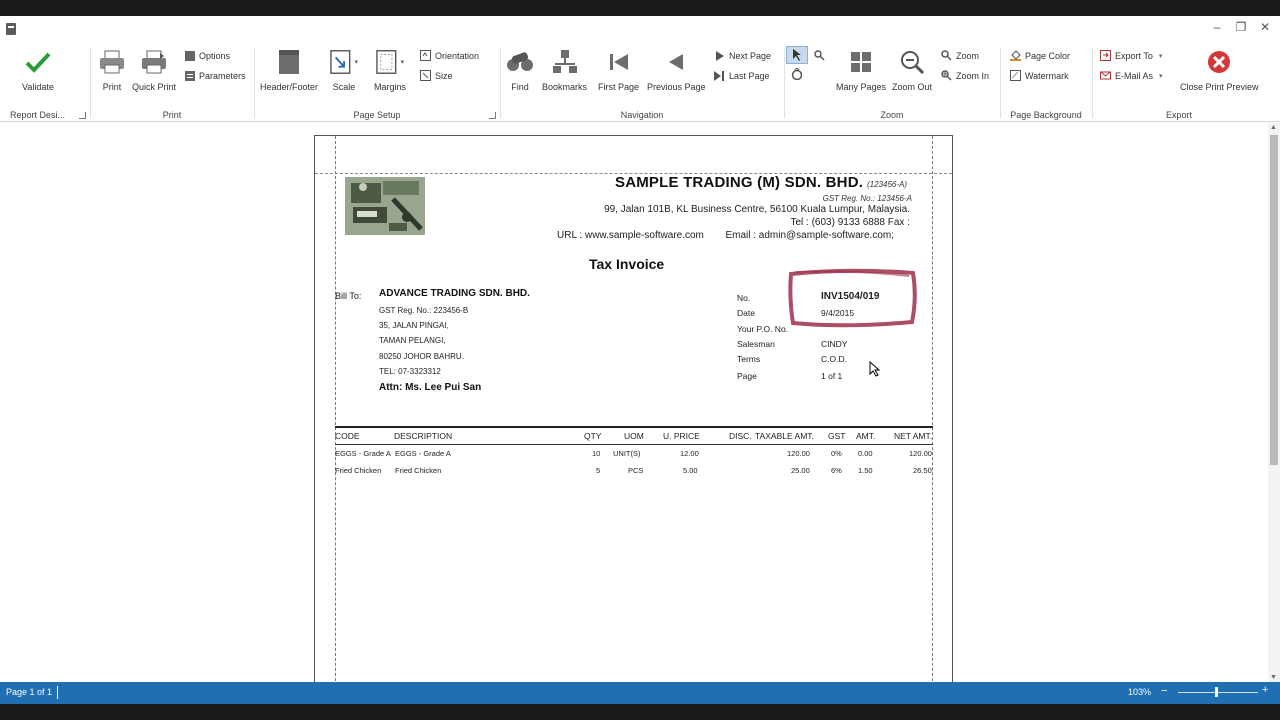  Describe the element at coordinates (289, 62) in the screenshot. I see `header-footer-icon` at that location.